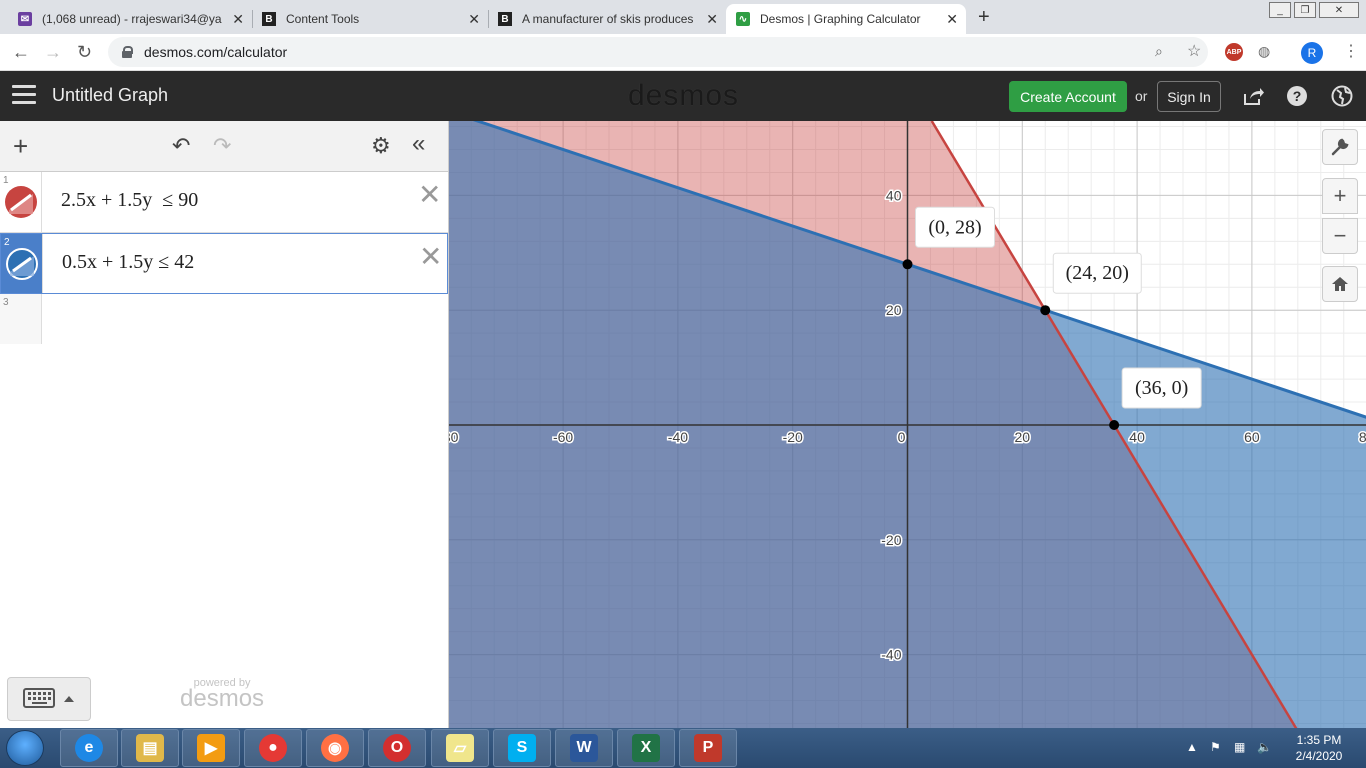 The height and width of the screenshot is (768, 1366). Describe the element at coordinates (1097, 273) in the screenshot. I see `point-label: (24, 20)` at that location.